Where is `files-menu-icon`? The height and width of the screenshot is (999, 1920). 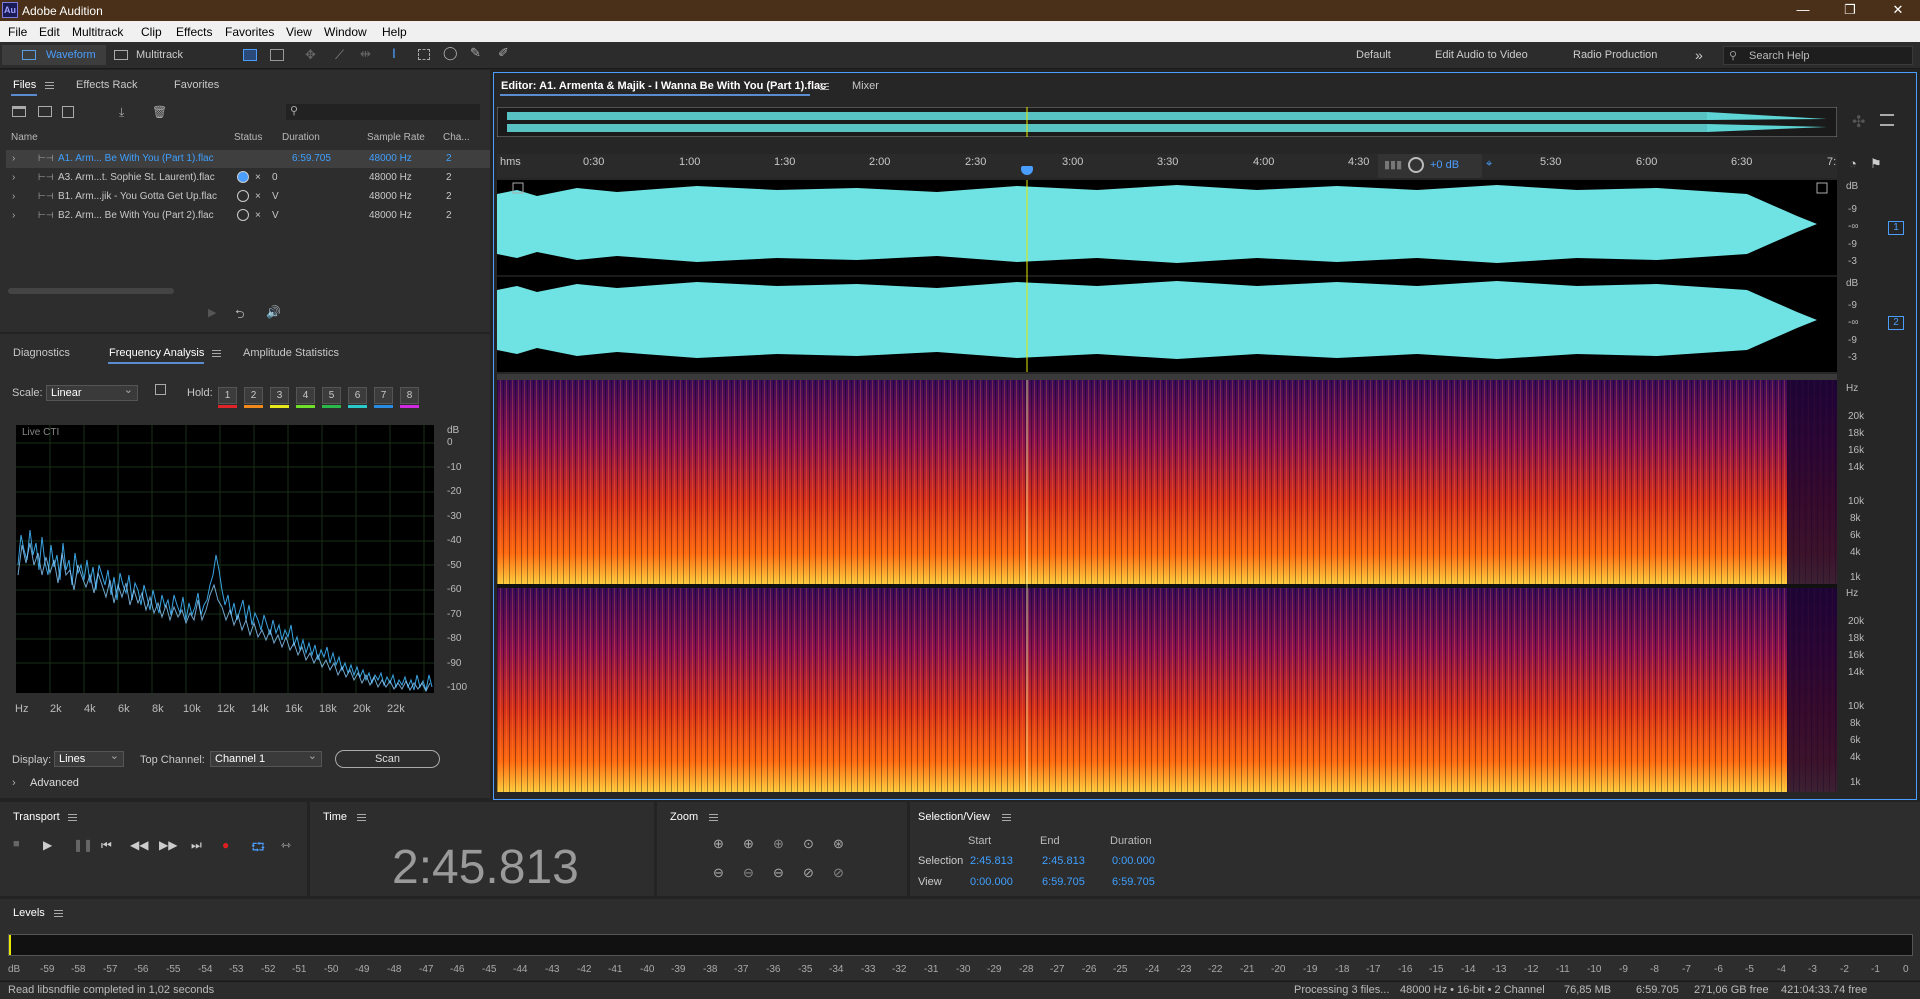 files-menu-icon is located at coordinates (49, 85).